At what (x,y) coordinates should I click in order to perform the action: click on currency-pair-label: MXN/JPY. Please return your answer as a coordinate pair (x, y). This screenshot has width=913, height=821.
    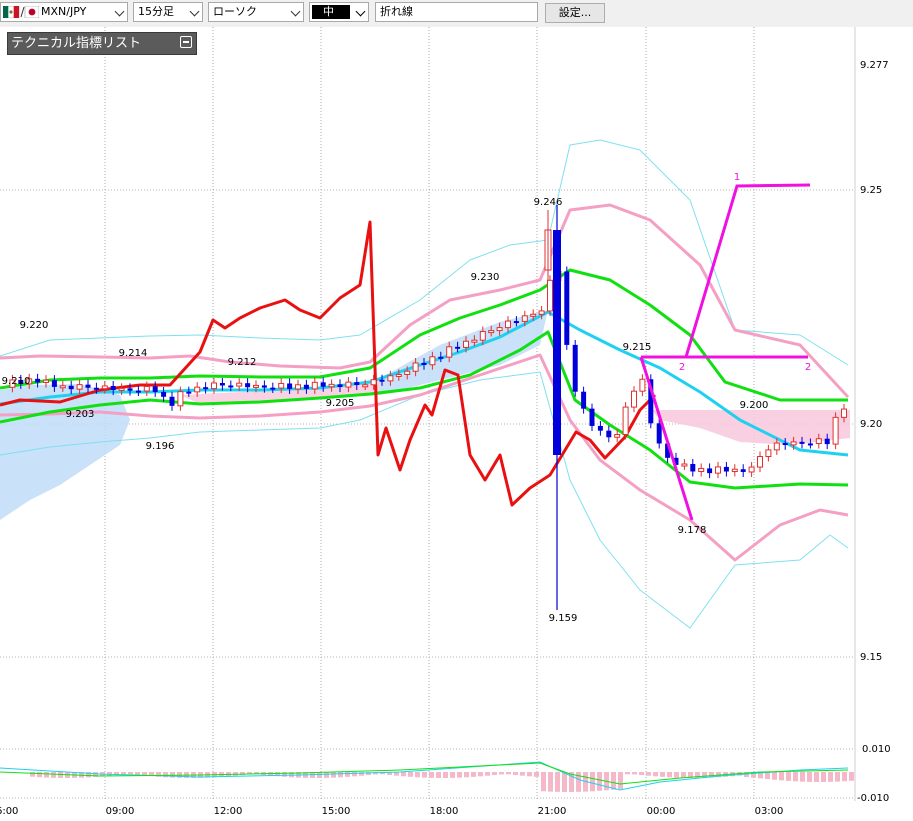
    Looking at the image, I should click on (64, 11).